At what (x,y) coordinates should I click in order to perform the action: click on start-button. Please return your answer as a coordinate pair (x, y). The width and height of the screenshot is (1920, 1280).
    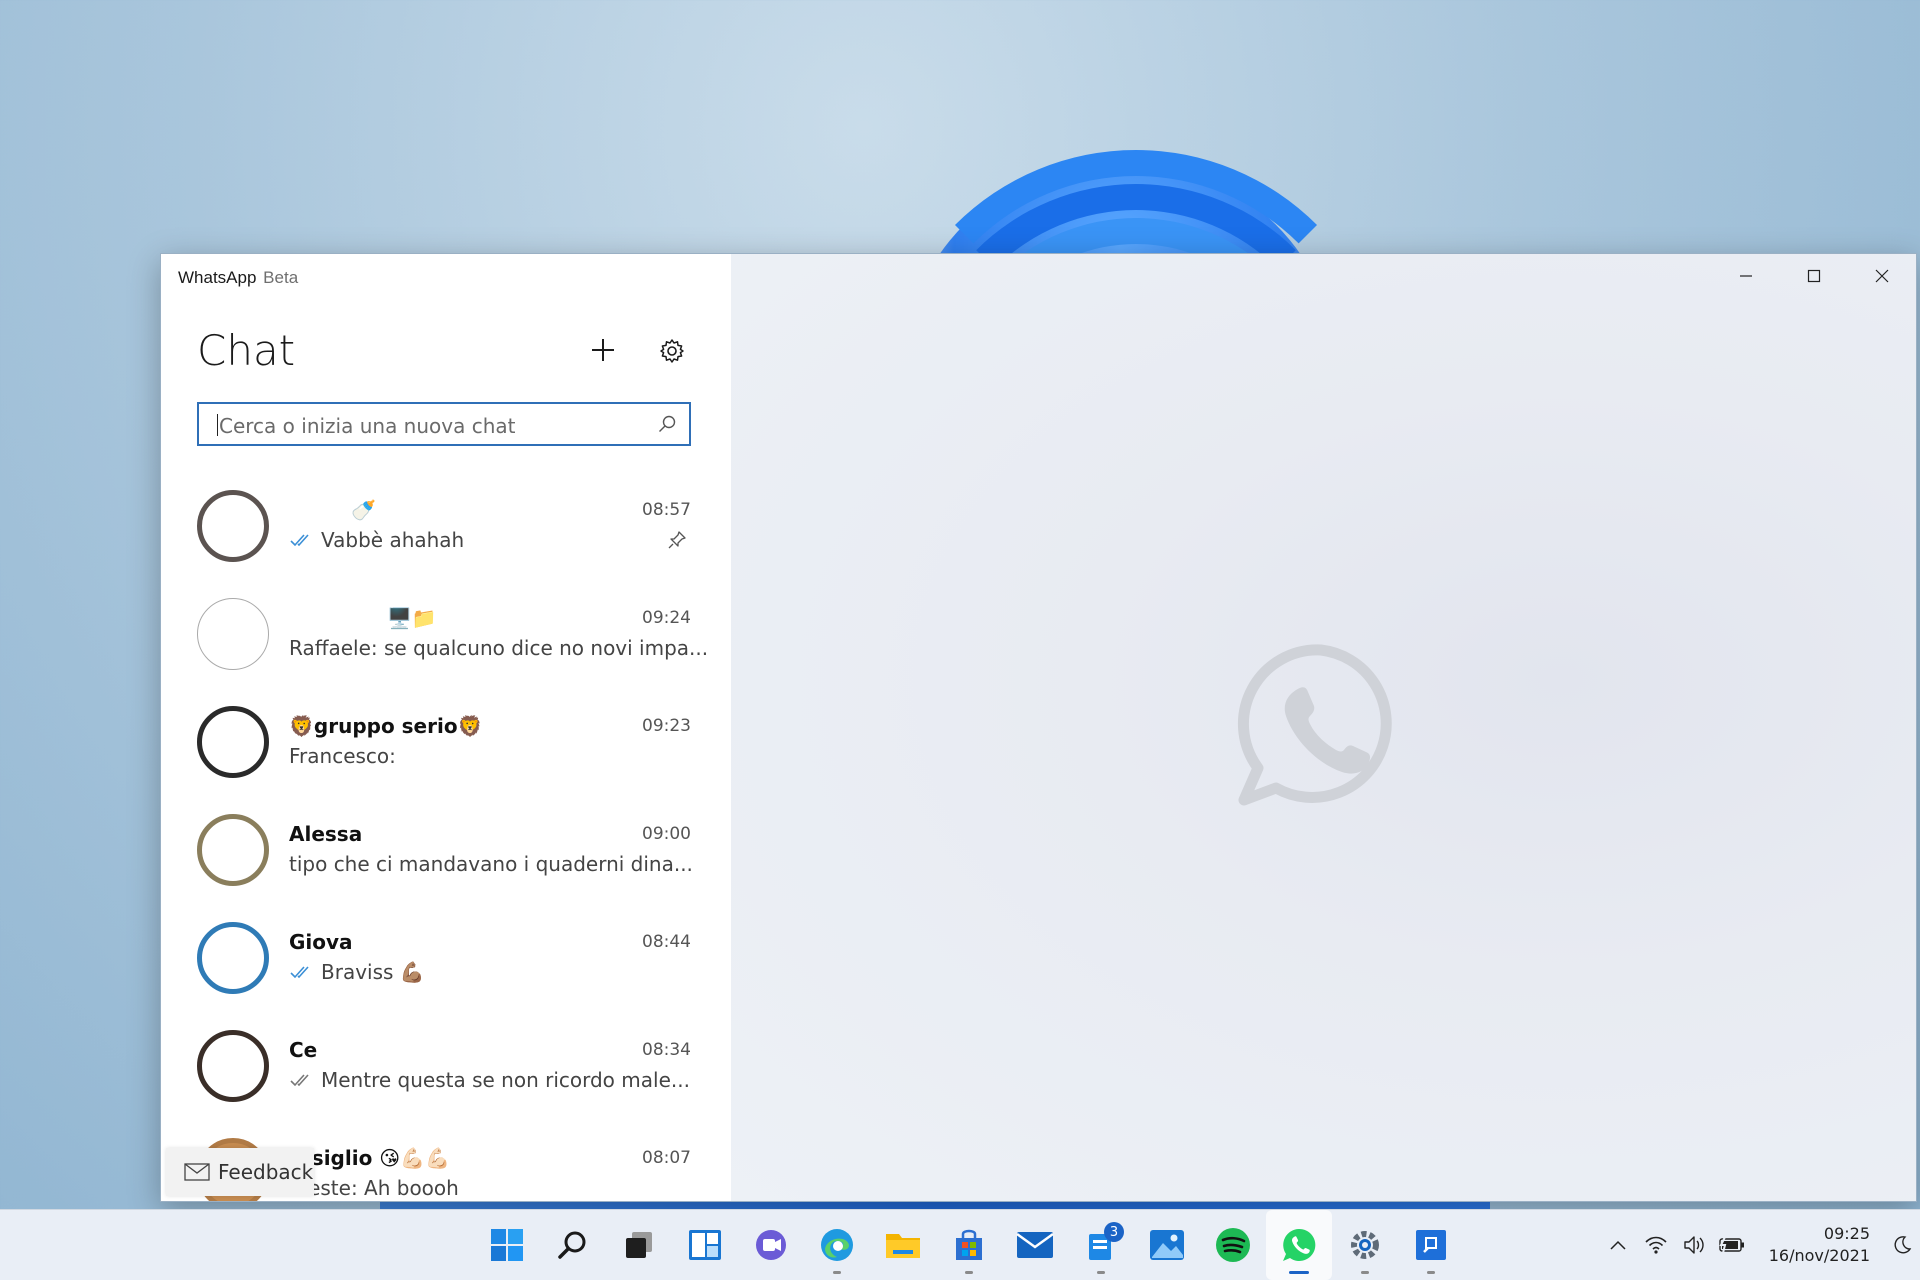
    Looking at the image, I should click on (507, 1245).